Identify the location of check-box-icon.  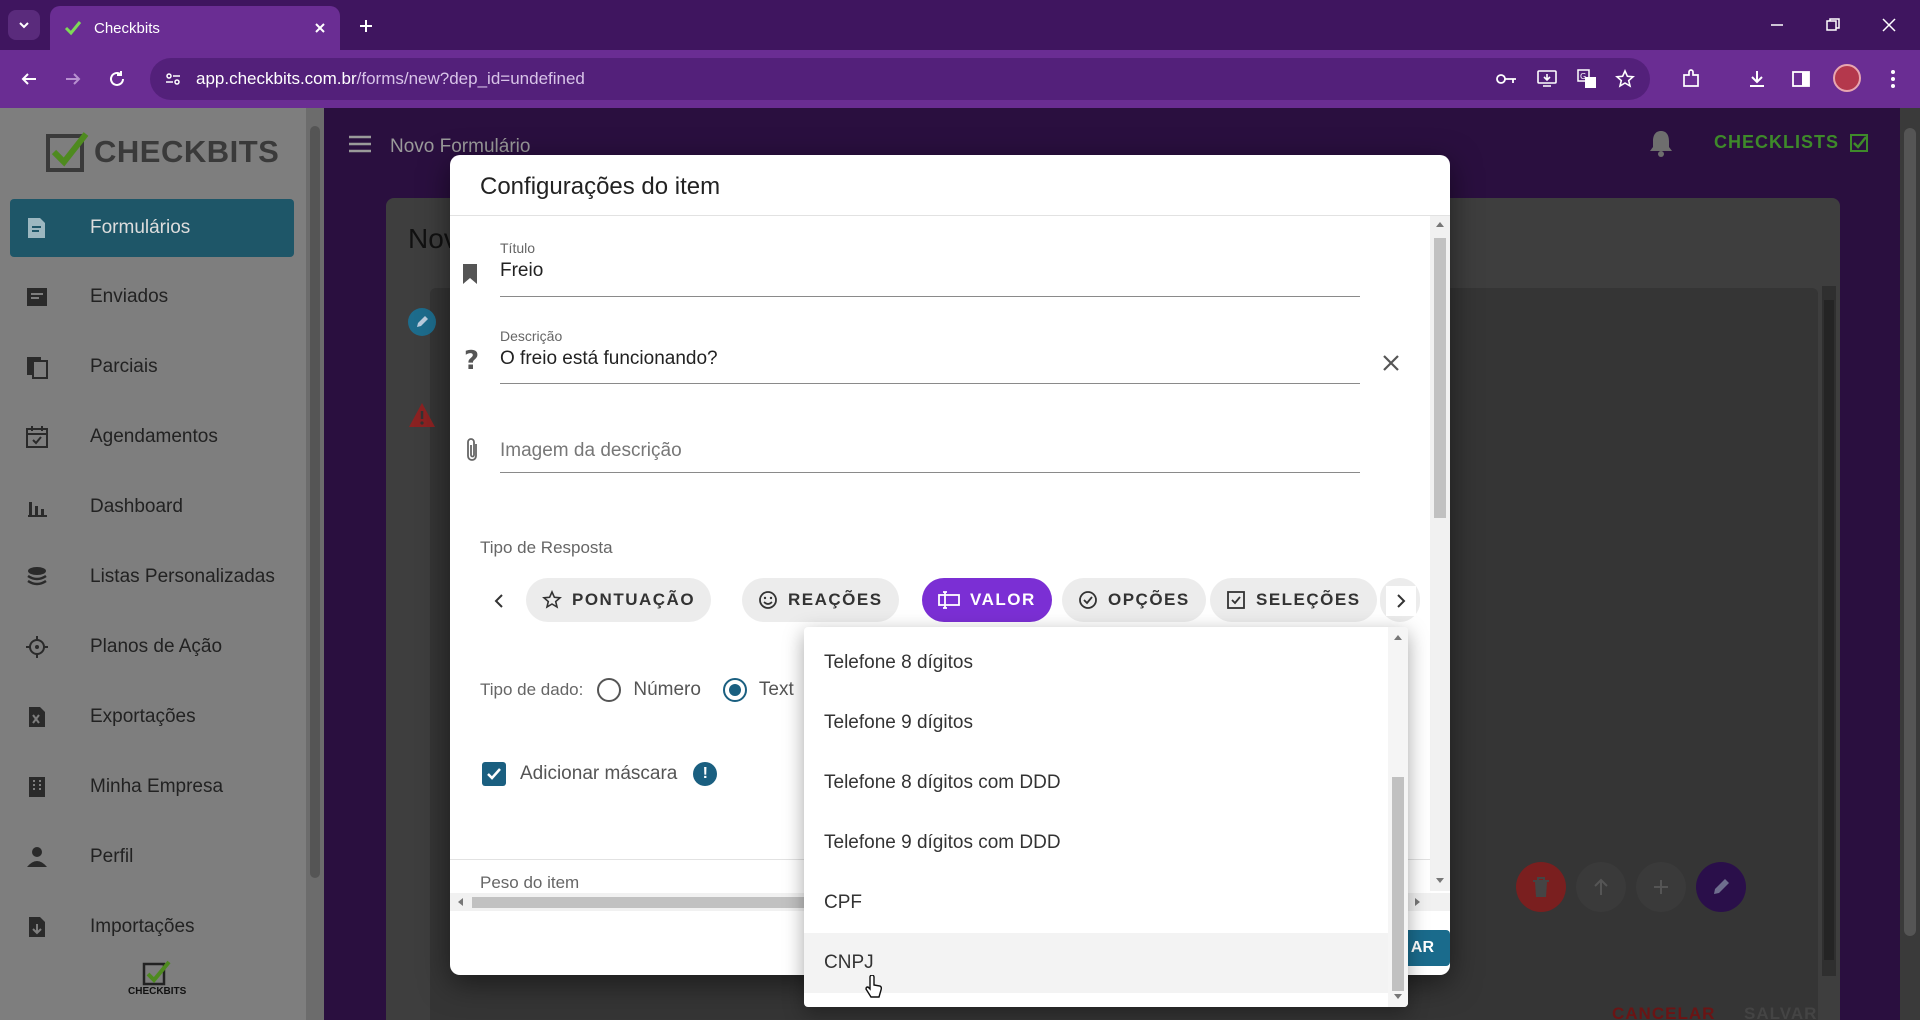
(1236, 600).